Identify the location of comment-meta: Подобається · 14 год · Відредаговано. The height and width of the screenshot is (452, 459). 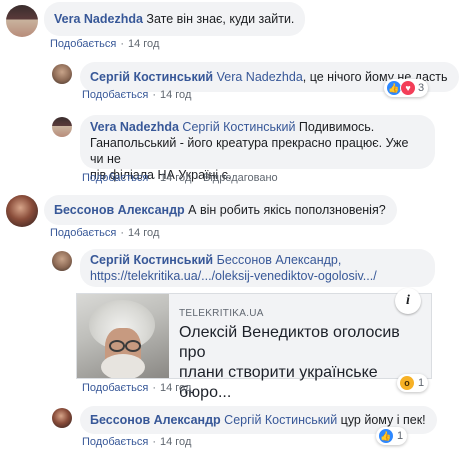
(180, 178).